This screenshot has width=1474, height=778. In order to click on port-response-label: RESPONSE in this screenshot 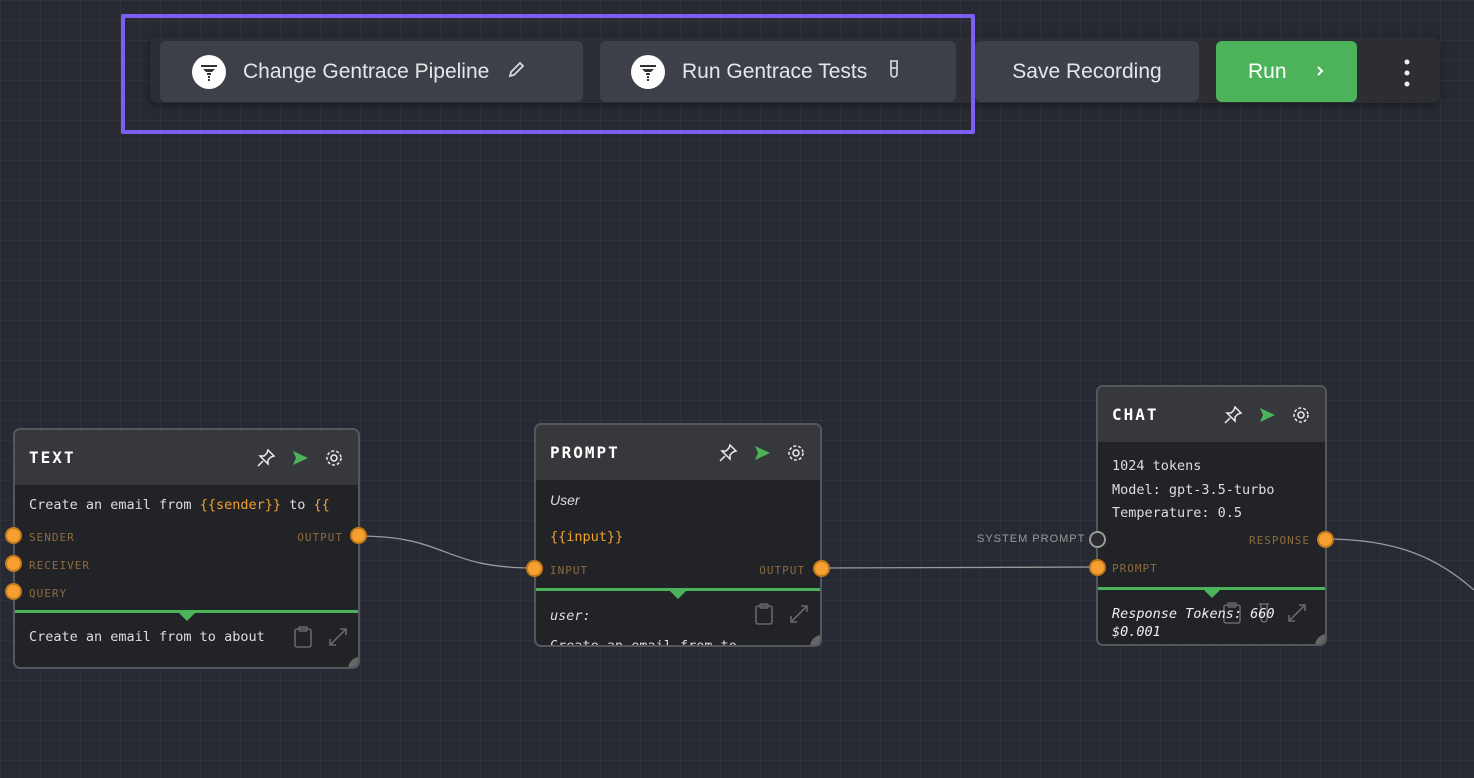, I will do `click(1279, 540)`.